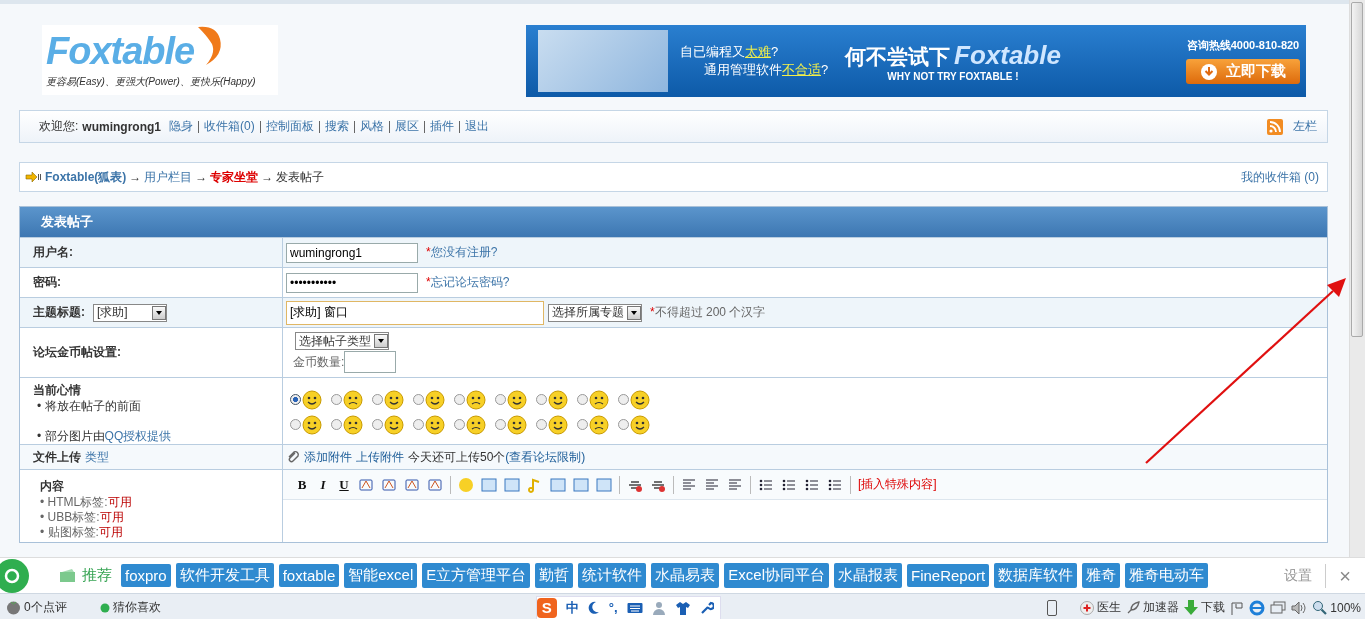 This screenshot has height=619, width=1365. What do you see at coordinates (181, 126) in the screenshot?
I see `nav-link: 隐身` at bounding box center [181, 126].